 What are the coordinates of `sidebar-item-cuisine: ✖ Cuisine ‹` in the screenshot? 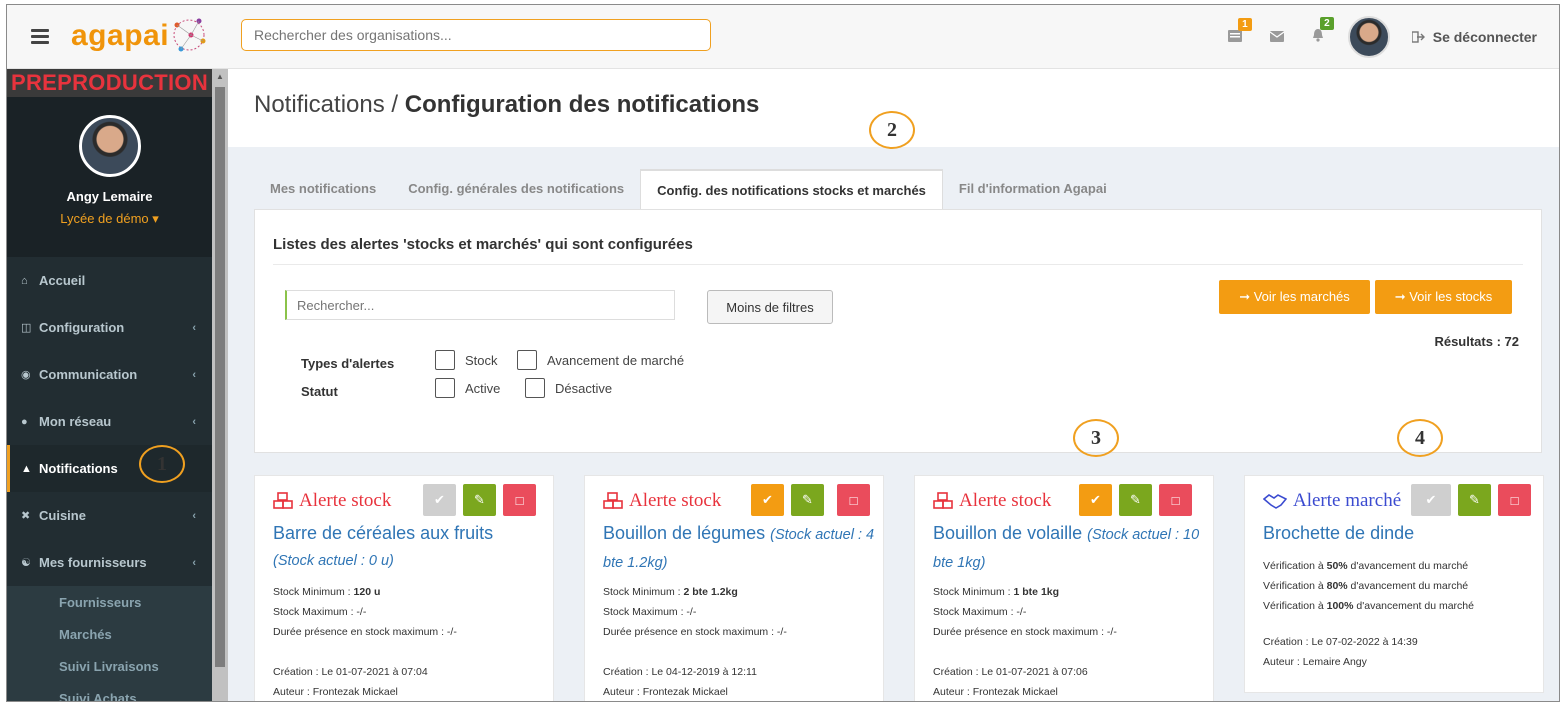 It's located at (109, 515).